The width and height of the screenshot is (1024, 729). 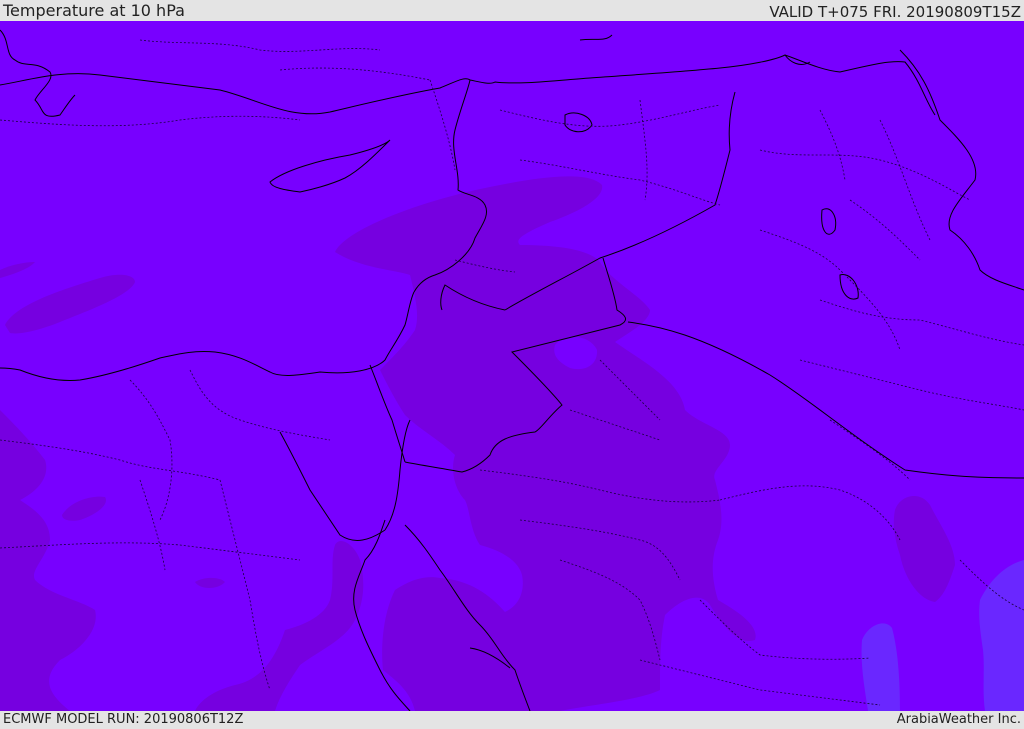 What do you see at coordinates (958, 719) in the screenshot?
I see `credit-label: ArabiaWeather Inc.` at bounding box center [958, 719].